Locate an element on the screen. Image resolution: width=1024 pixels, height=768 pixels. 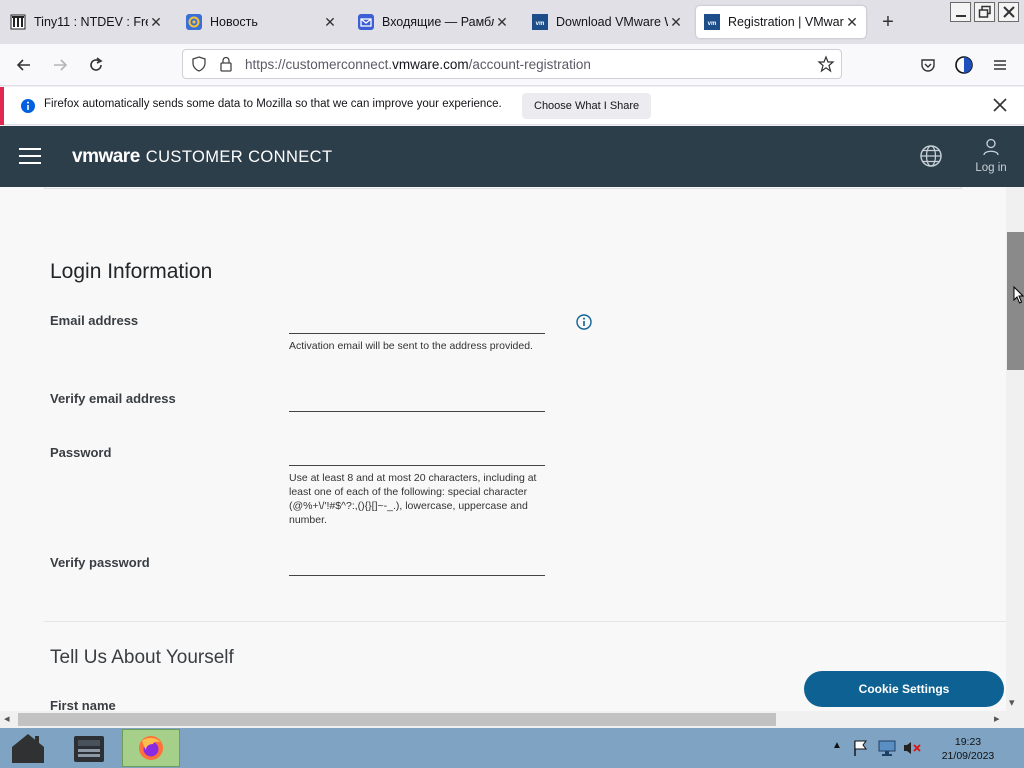
brand-name: vmware is located at coordinates (106, 156).